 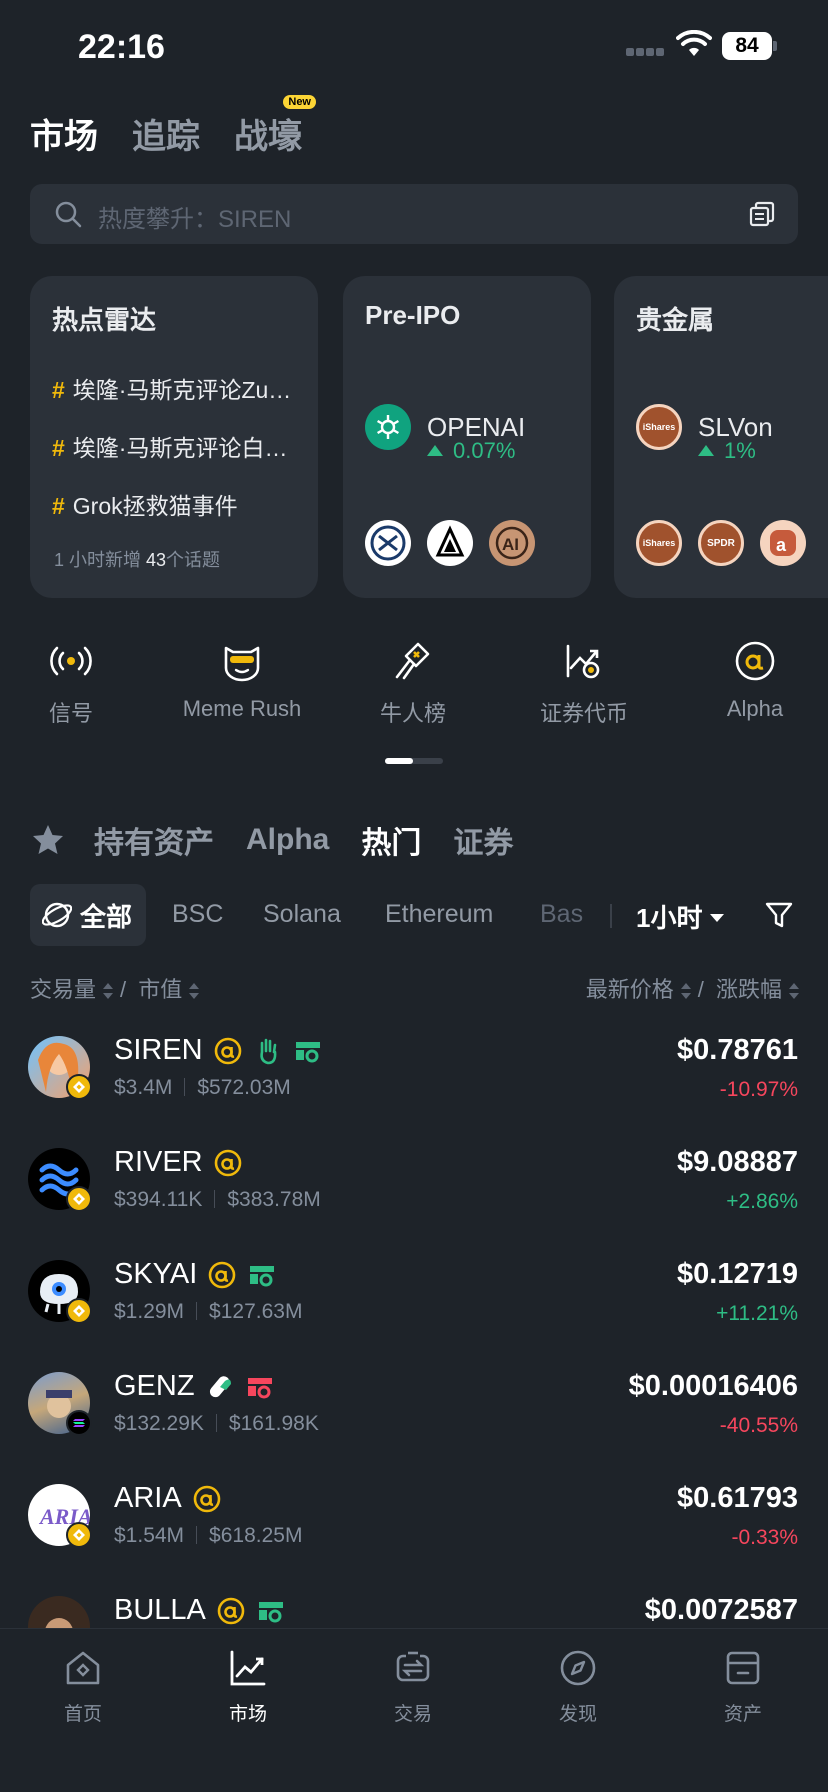 I want to click on nav-discover: 发现, so click(x=578, y=1686).